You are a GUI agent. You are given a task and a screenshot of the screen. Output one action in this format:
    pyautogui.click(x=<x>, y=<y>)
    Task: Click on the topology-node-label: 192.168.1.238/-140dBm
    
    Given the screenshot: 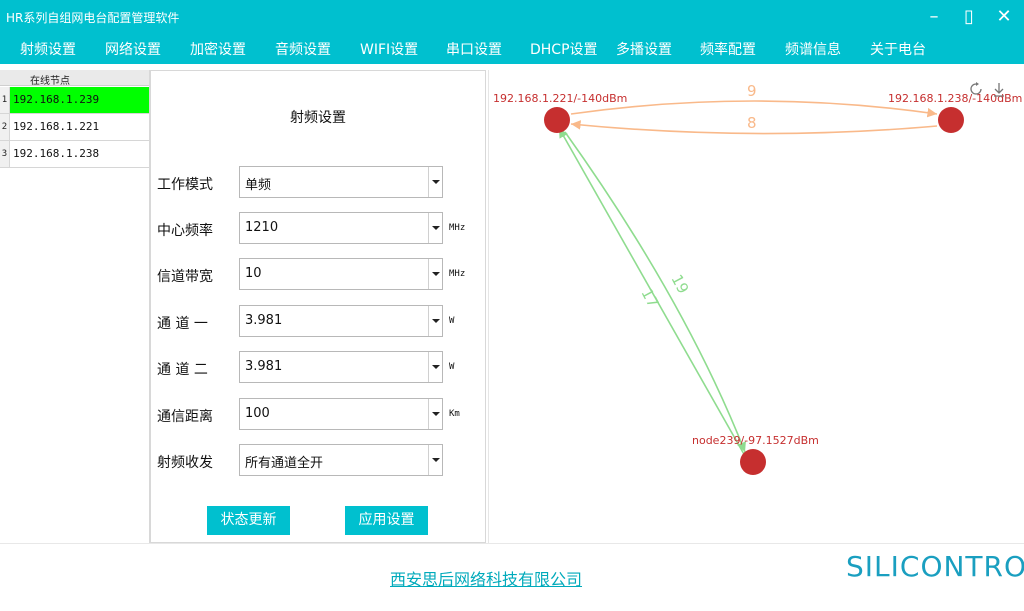 What is the action you would take?
    pyautogui.click(x=955, y=98)
    